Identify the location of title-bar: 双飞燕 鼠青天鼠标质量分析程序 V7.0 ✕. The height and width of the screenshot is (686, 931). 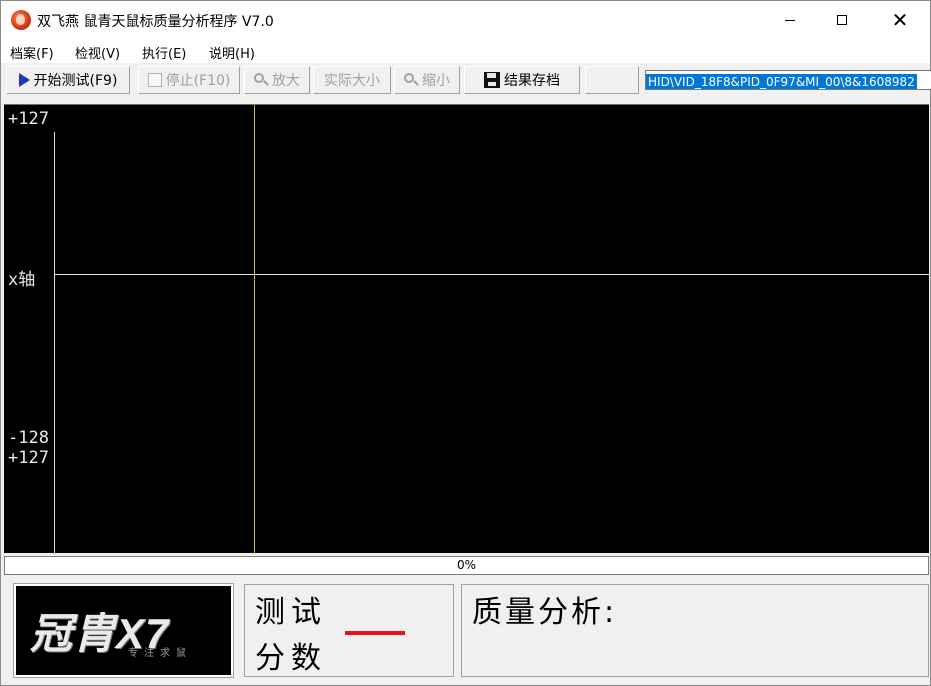
(465, 20).